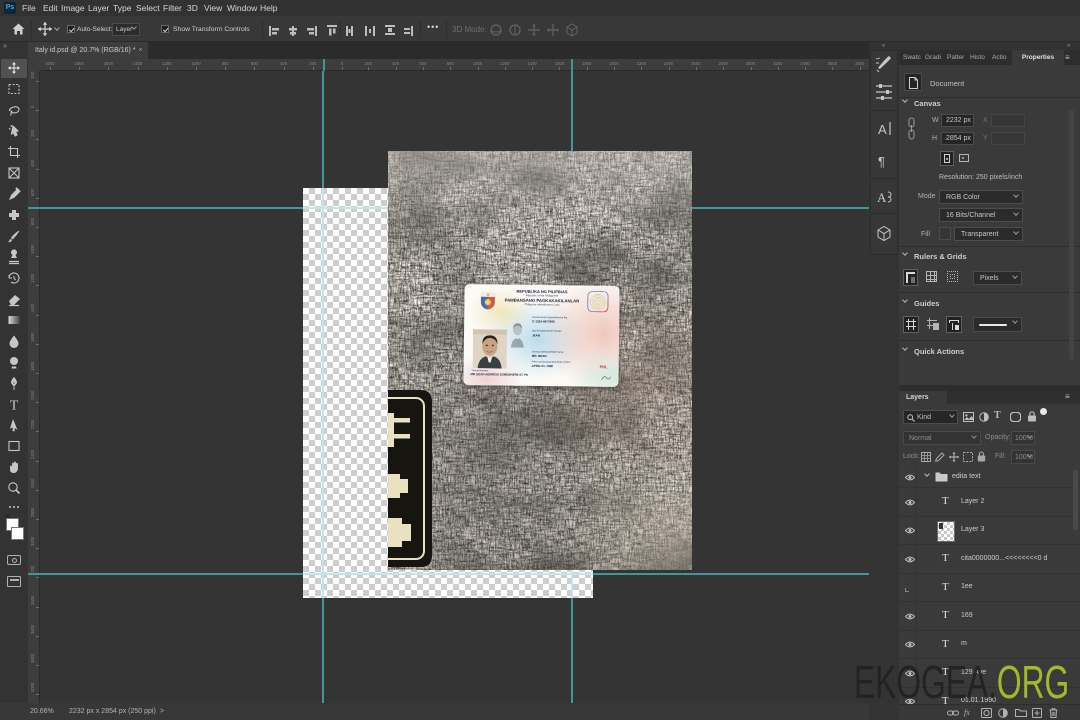 This screenshot has width=1080, height=720. Describe the element at coordinates (14, 406) in the screenshot. I see `svg-text: T` at that location.